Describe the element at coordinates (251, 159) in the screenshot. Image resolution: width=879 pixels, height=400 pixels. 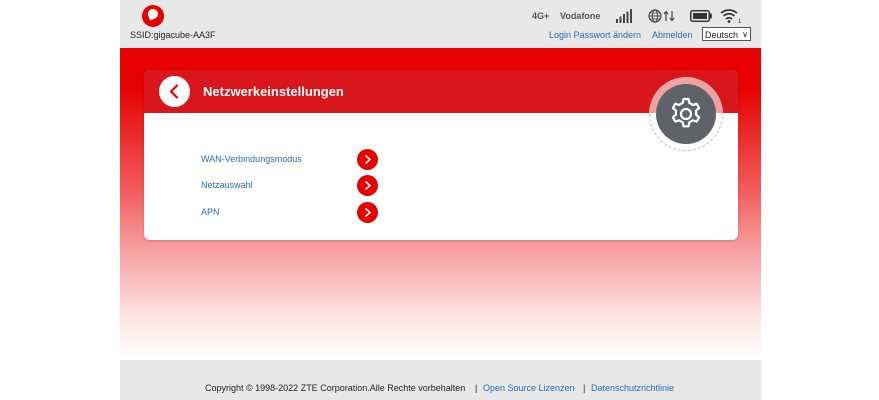
I see `menu-item-wan-mode: WAN-Verbindungsmodus` at that location.